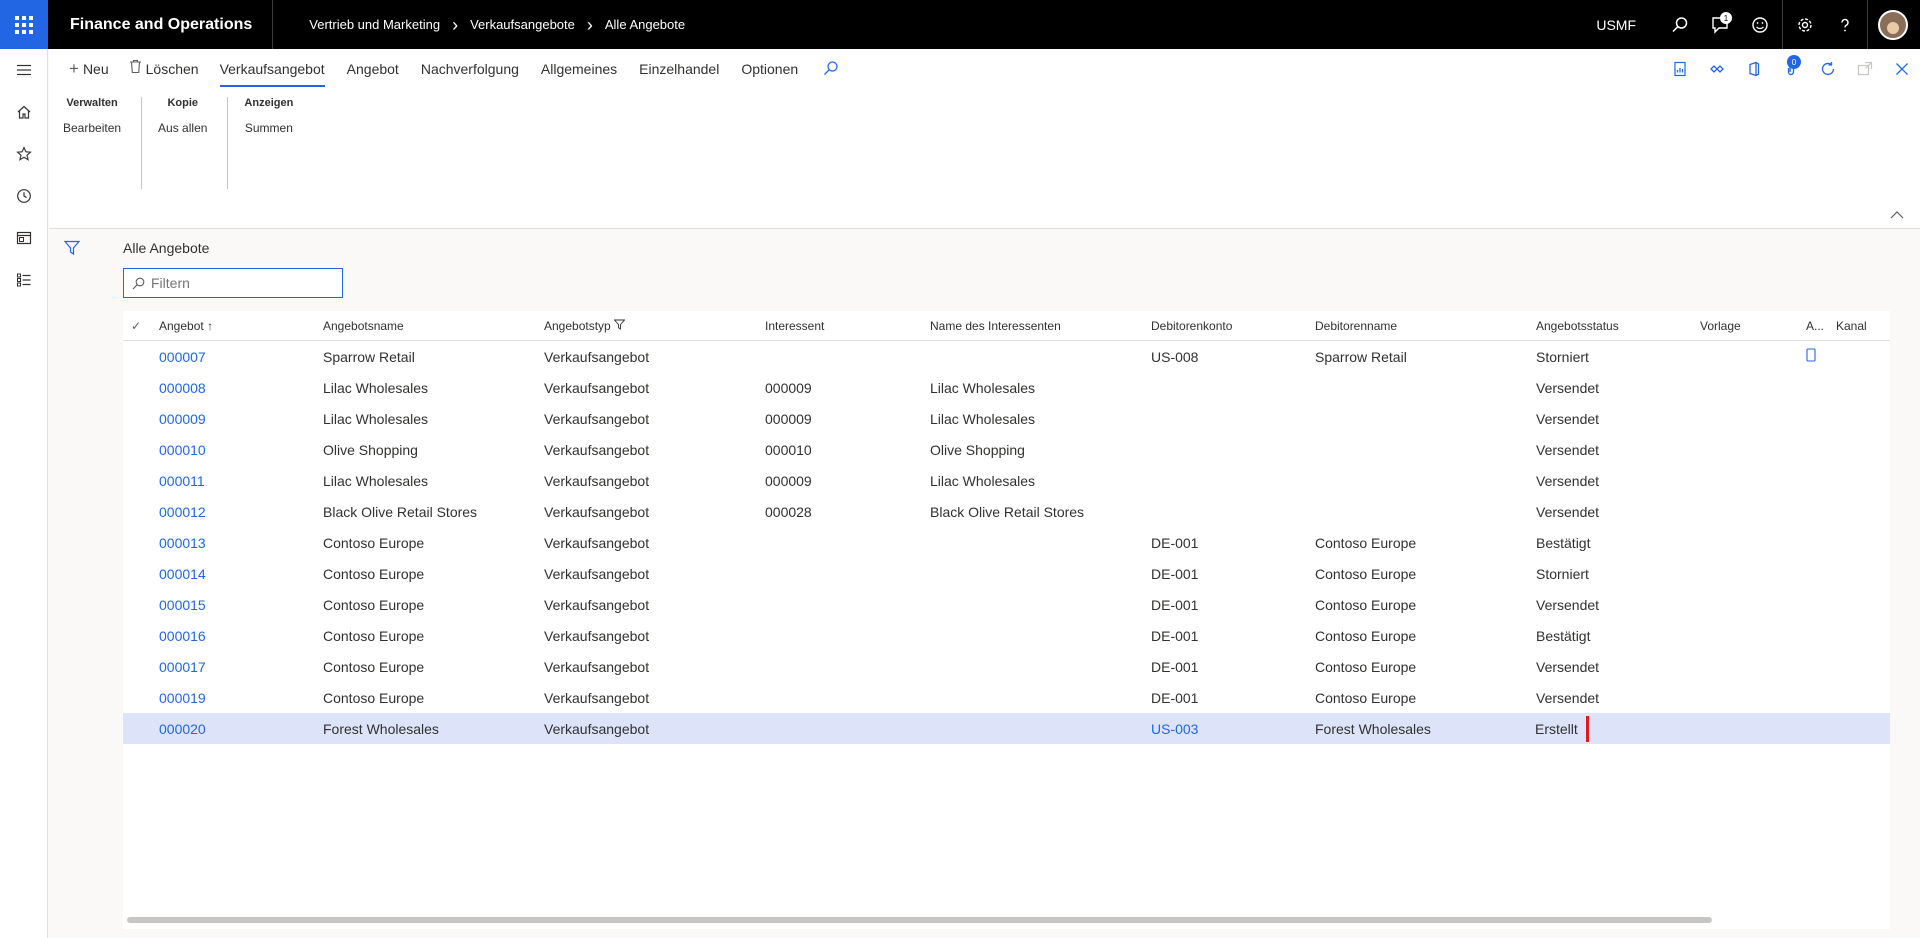 Image resolution: width=1920 pixels, height=938 pixels. I want to click on filter-input, so click(241, 283).